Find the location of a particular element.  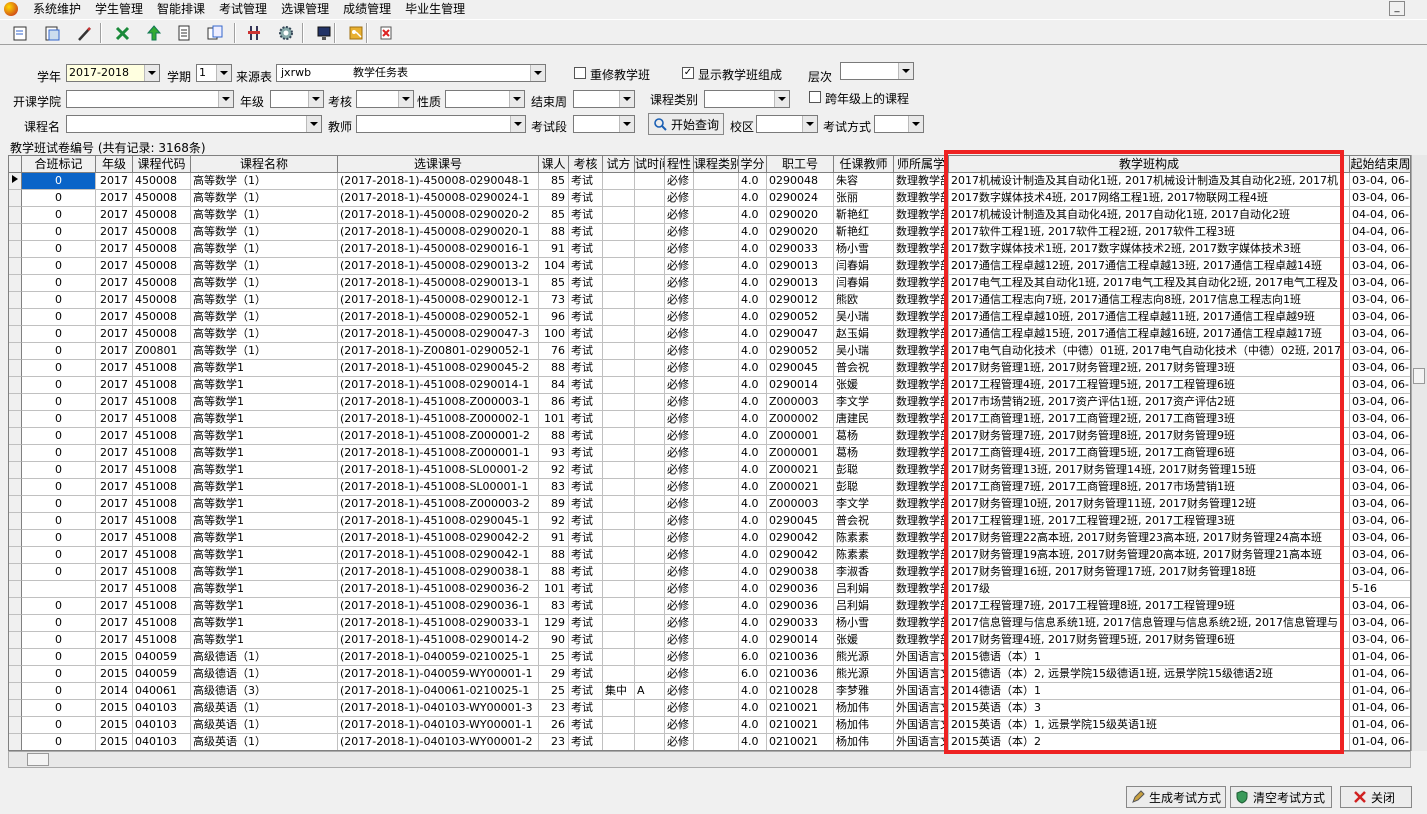

column-header: 起始结束周 is located at coordinates (1380, 164).